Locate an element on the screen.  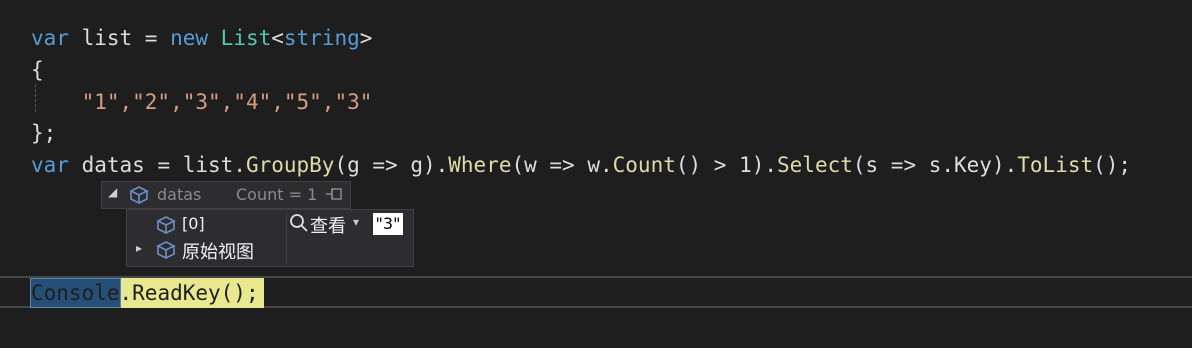
method-where: Where is located at coordinates (480, 165).